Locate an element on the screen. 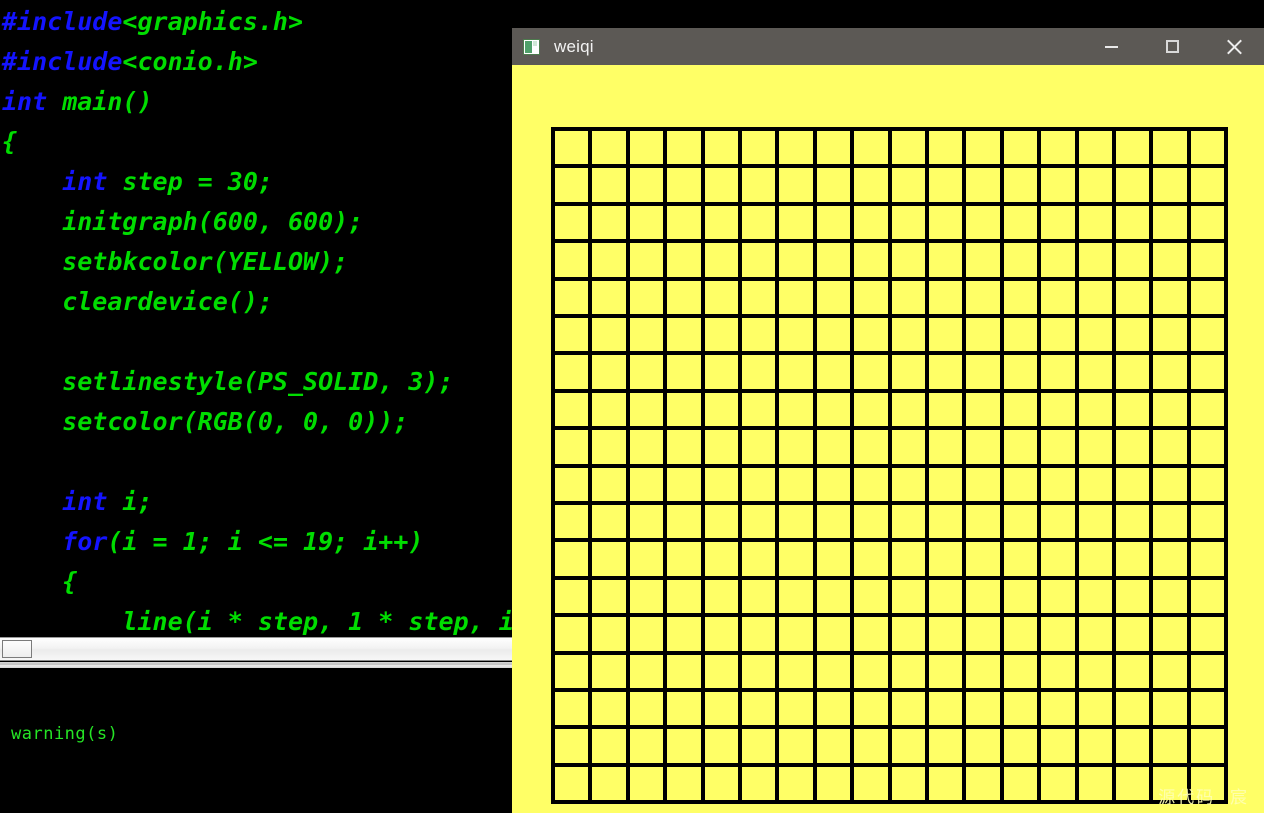  code-line: initgraph(600, 600); is located at coordinates (256, 222).